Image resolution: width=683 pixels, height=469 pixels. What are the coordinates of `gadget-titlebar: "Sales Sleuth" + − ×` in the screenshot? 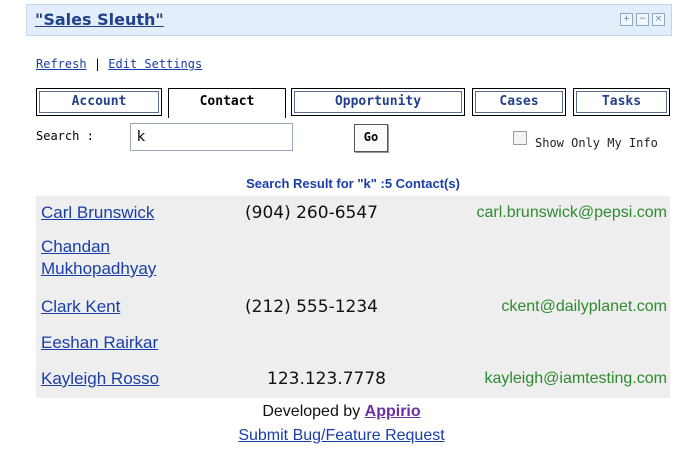 It's located at (349, 20).